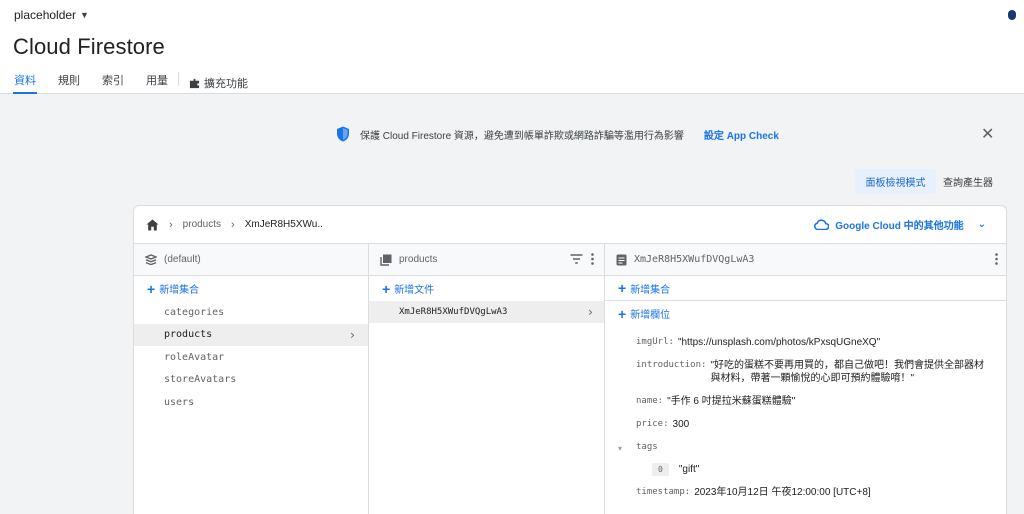 This screenshot has height=514, width=1024. Describe the element at coordinates (812, 447) in the screenshot. I see `field-tags: ▾ tags` at that location.